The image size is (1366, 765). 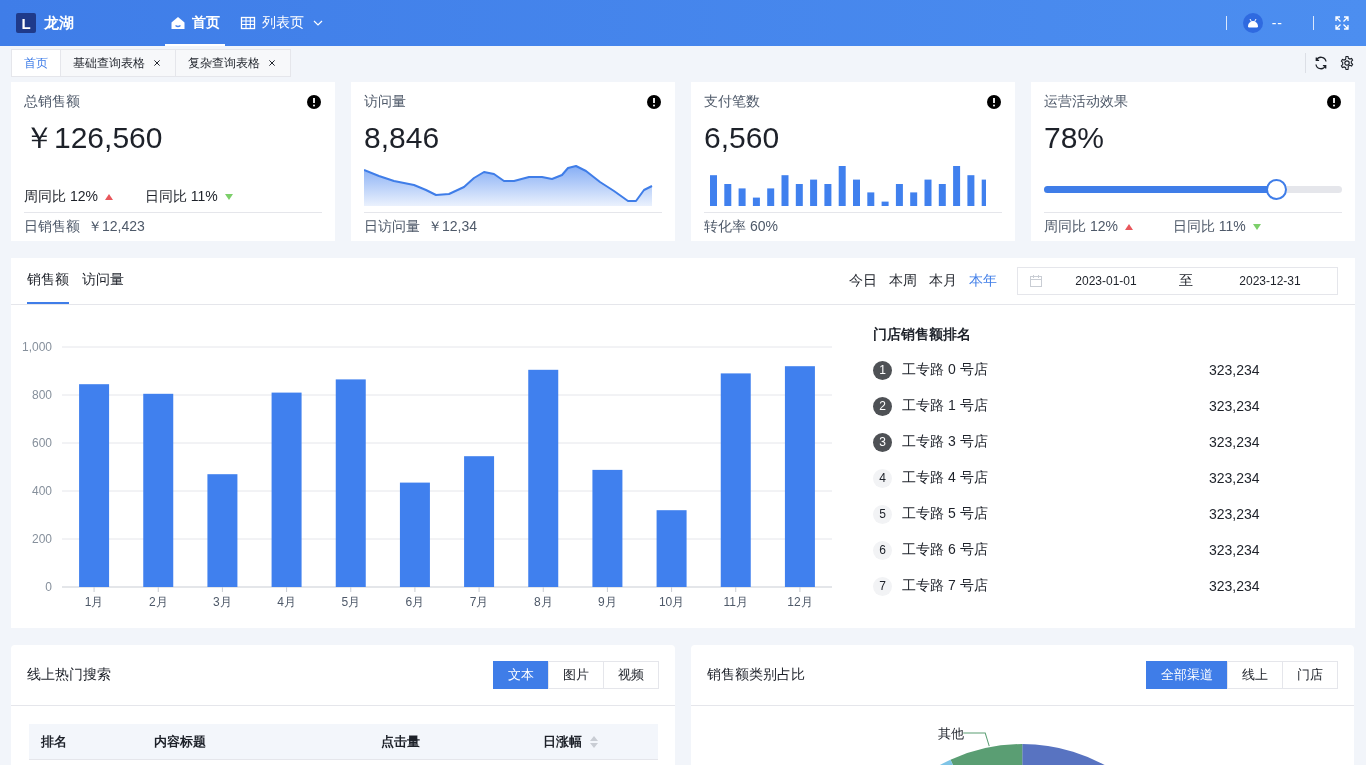 What do you see at coordinates (945, 514) in the screenshot?
I see `store-name: 工专路 5 号店` at bounding box center [945, 514].